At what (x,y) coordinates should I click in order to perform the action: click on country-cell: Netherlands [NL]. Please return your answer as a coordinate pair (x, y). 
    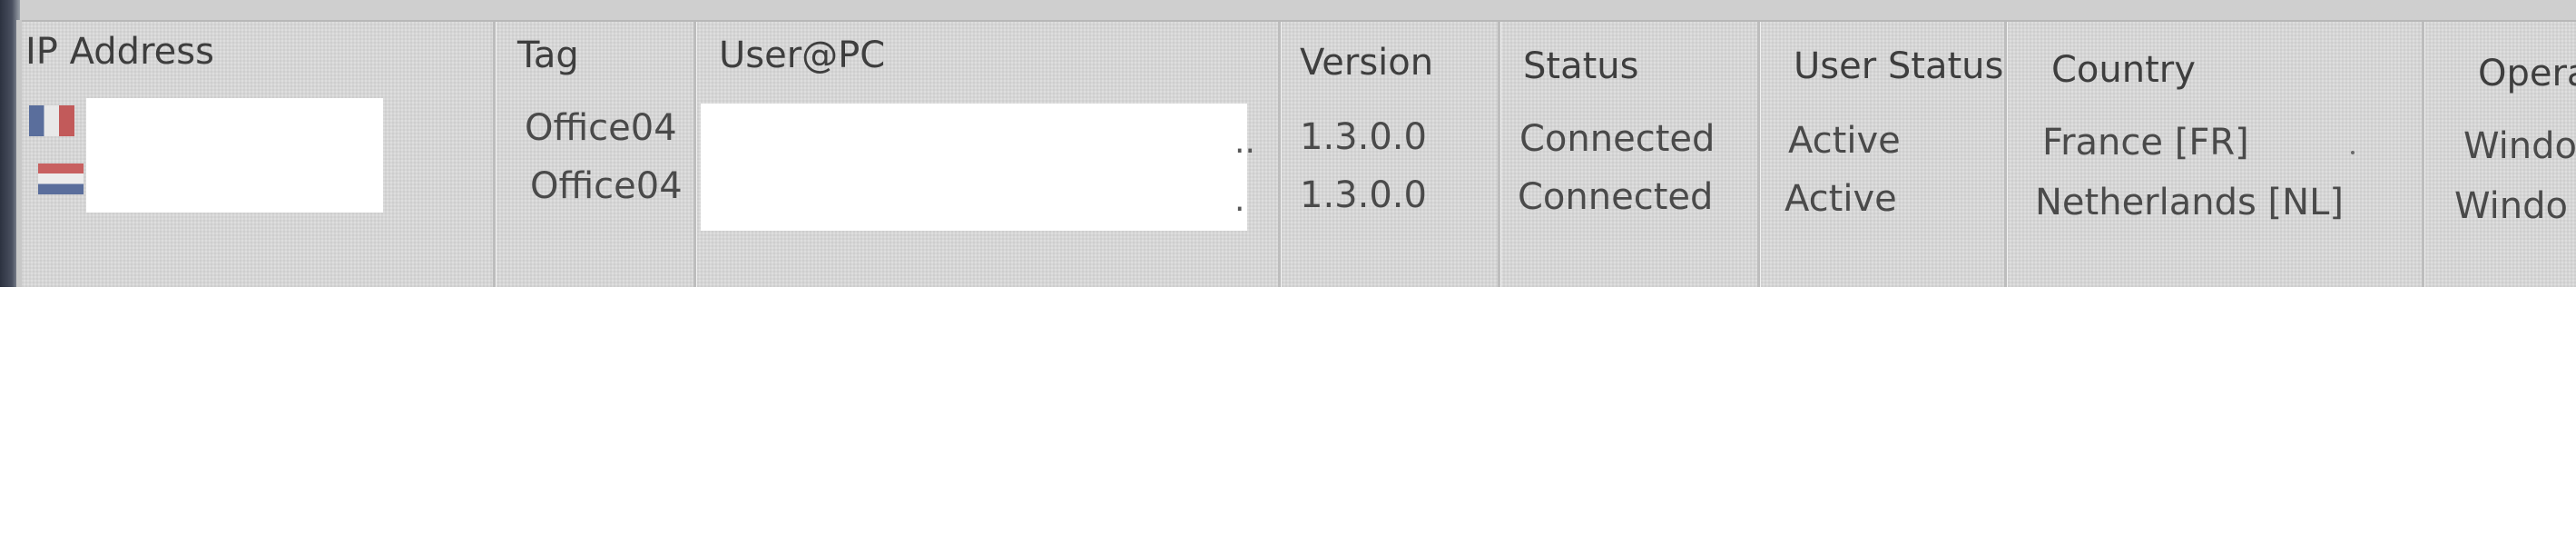
    Looking at the image, I should click on (2189, 203).